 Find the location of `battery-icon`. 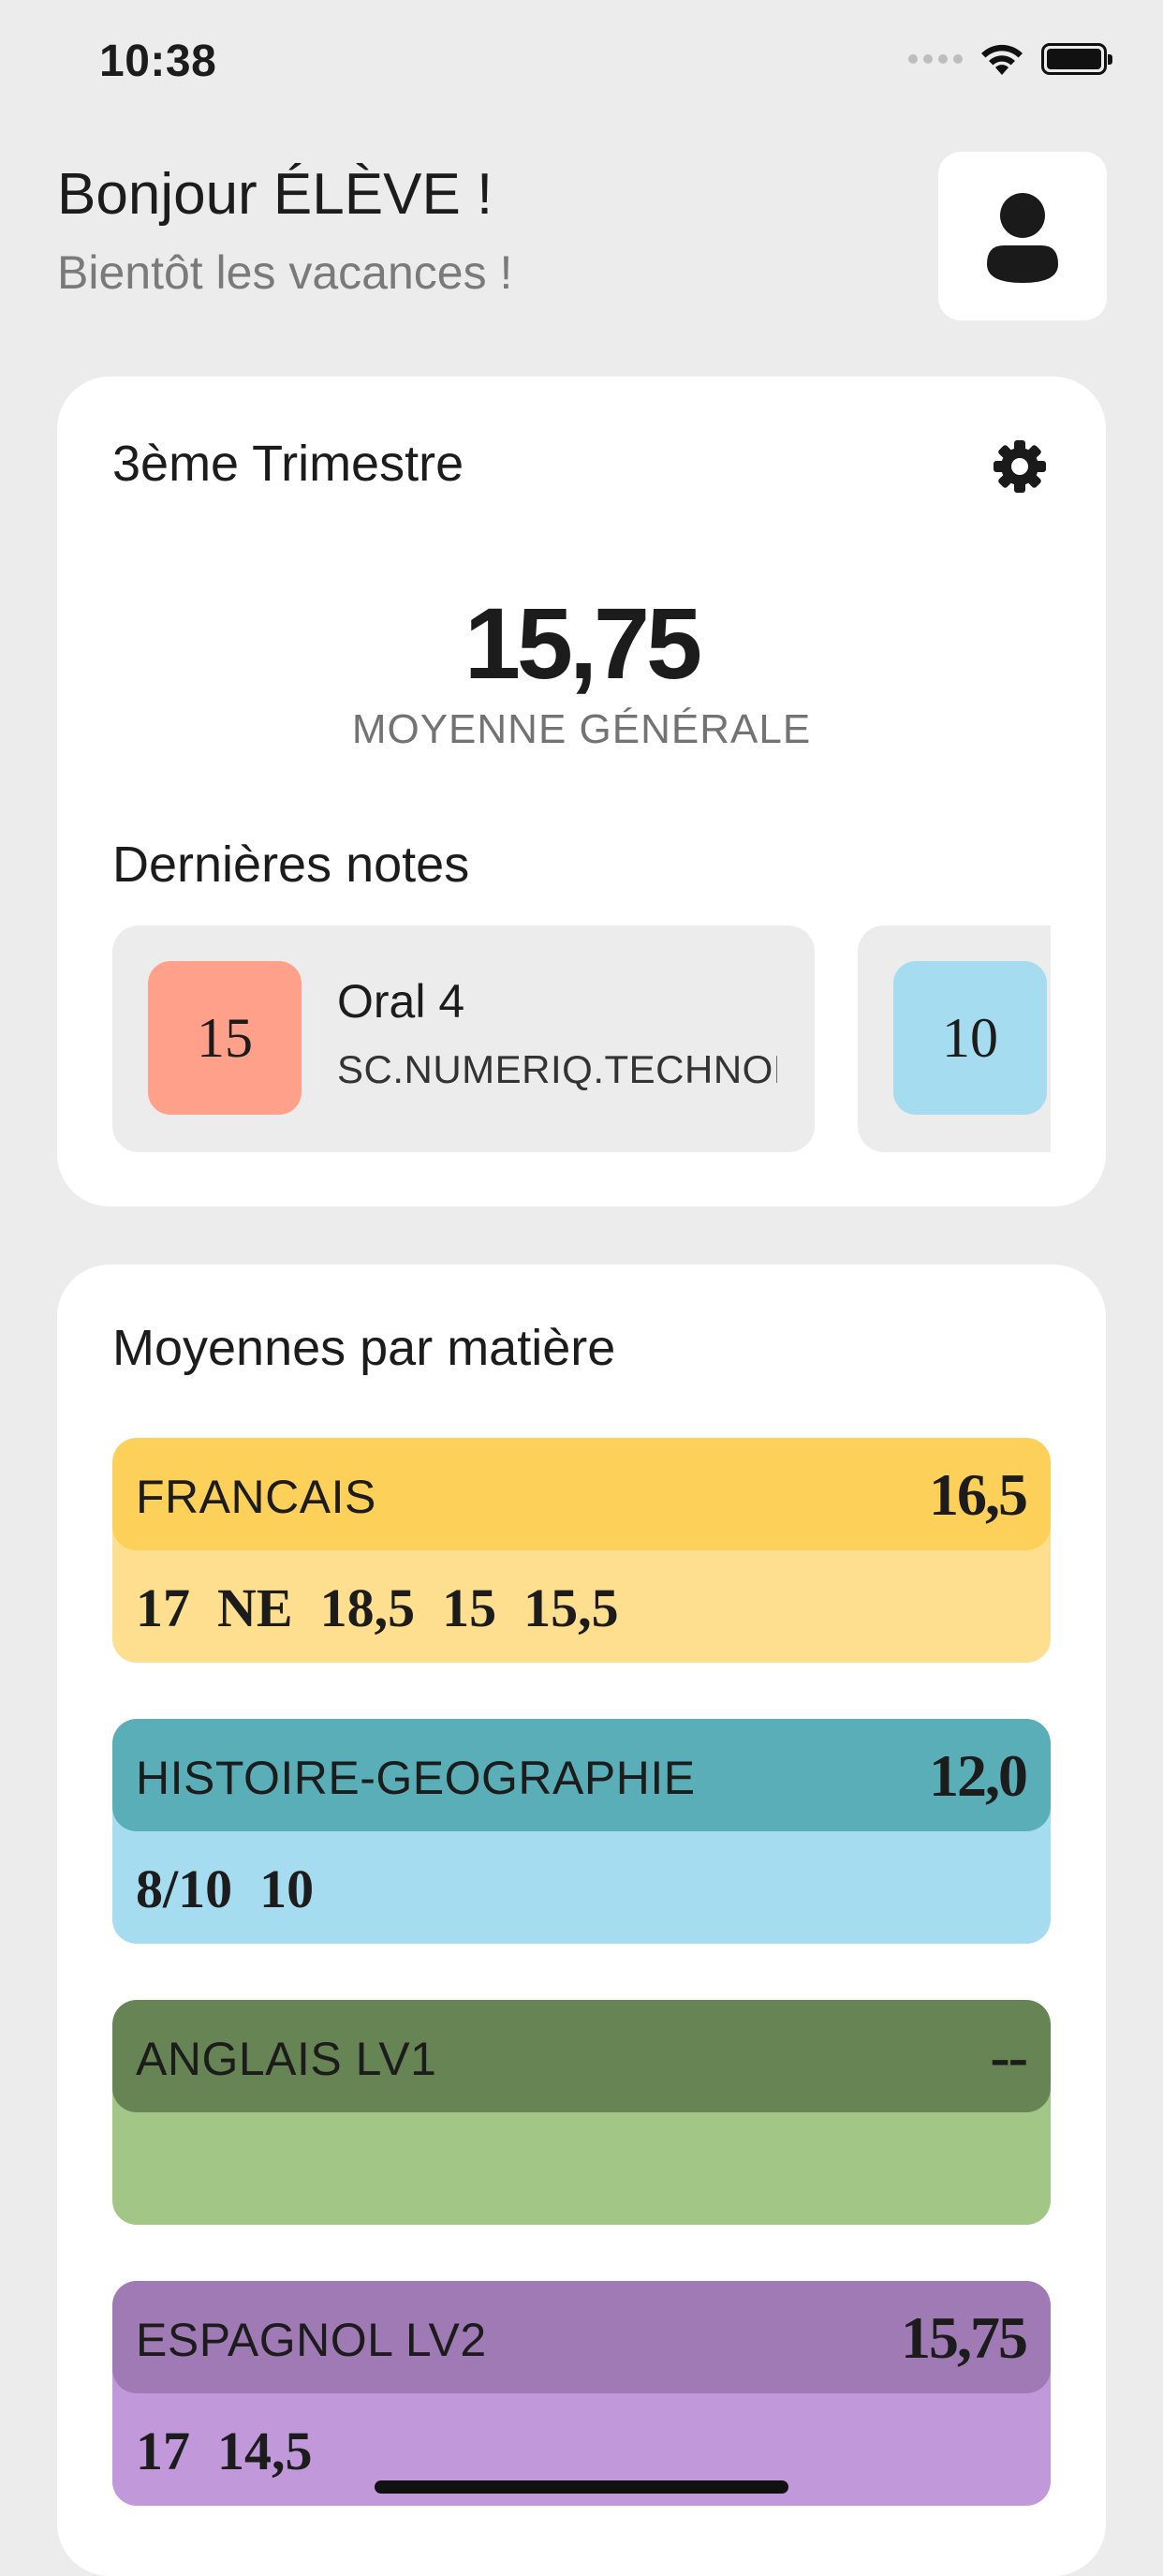

battery-icon is located at coordinates (1077, 59).